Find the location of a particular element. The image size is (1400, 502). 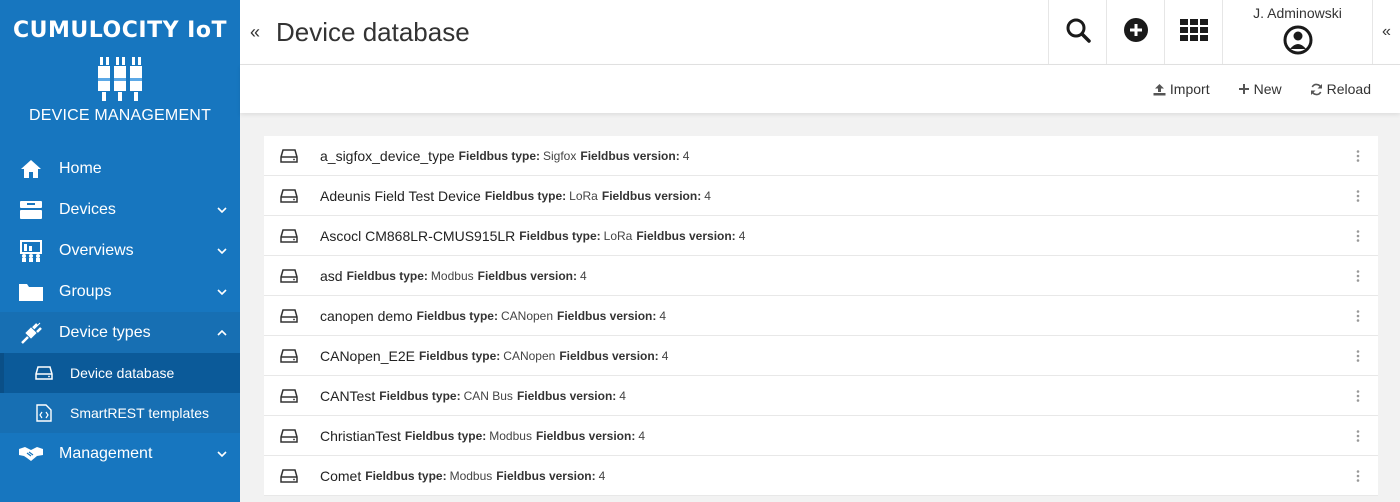

device-type-name: canopen demo is located at coordinates (366, 316).